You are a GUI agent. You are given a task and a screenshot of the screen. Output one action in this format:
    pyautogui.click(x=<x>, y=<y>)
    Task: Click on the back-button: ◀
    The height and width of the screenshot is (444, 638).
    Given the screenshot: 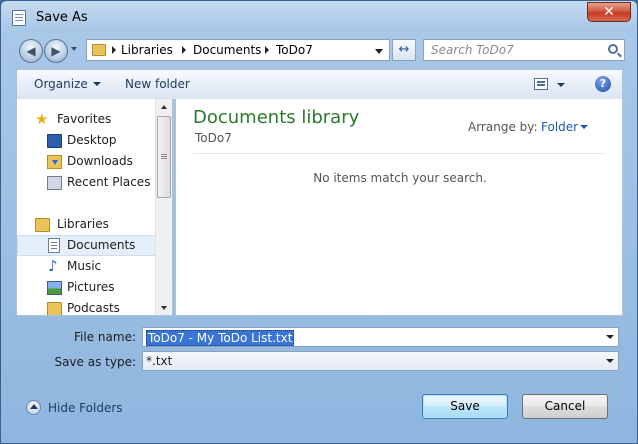 What is the action you would take?
    pyautogui.click(x=31, y=51)
    